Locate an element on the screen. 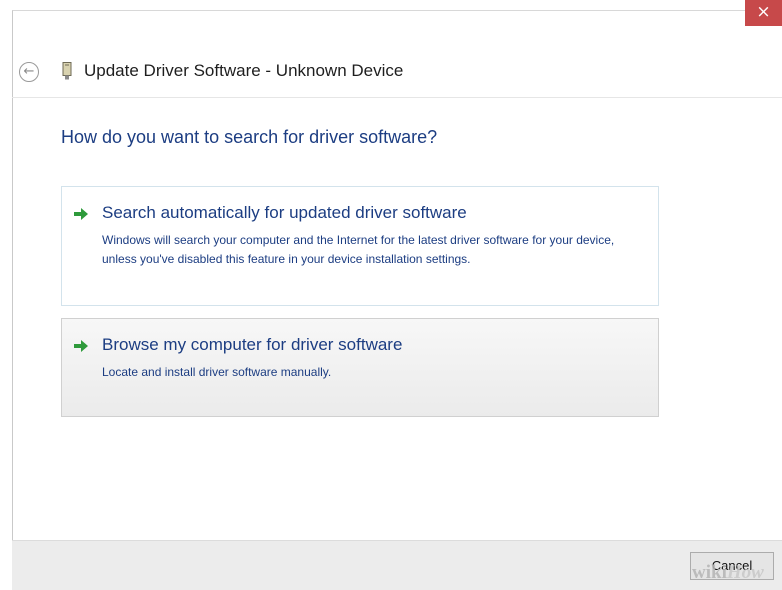 Image resolution: width=782 pixels, height=590 pixels. device-icon is located at coordinates (67, 71).